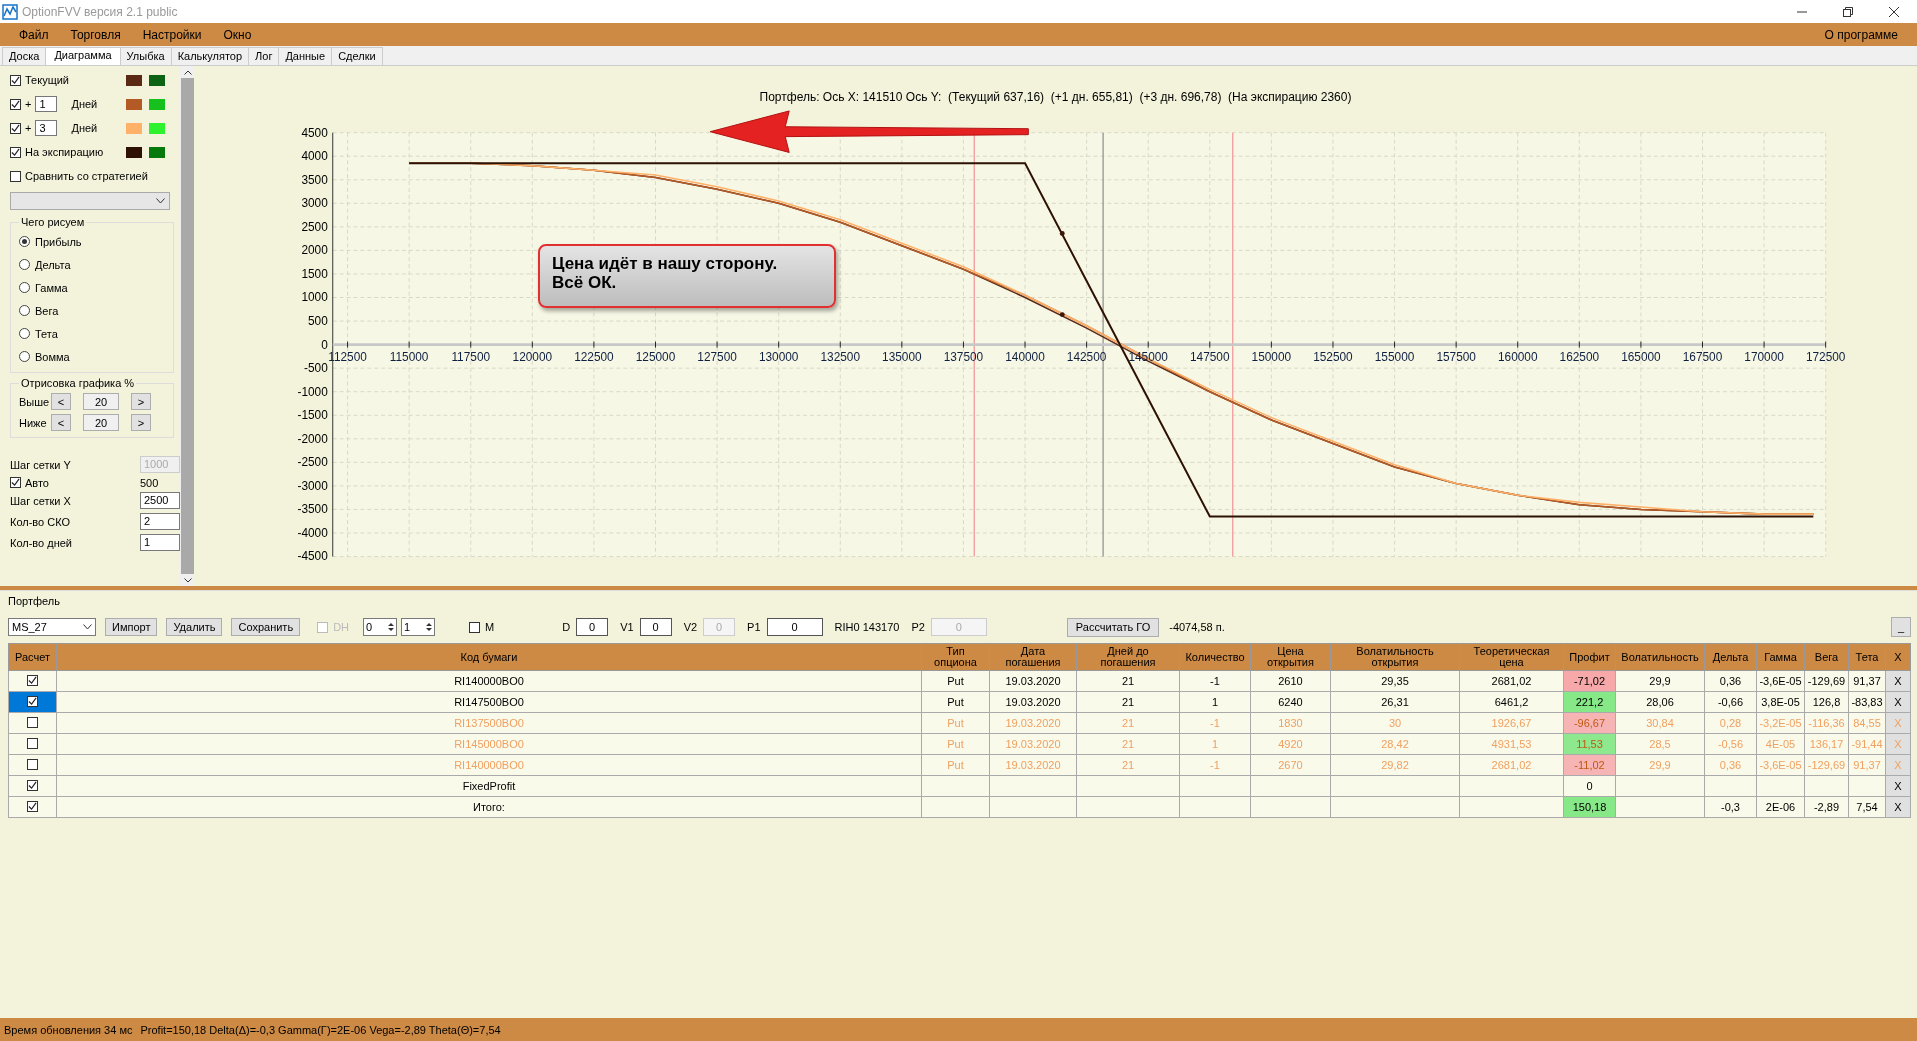 This screenshot has height=1041, width=1917. Describe the element at coordinates (490, 627) in the screenshot. I see `checkbox-label: M` at that location.